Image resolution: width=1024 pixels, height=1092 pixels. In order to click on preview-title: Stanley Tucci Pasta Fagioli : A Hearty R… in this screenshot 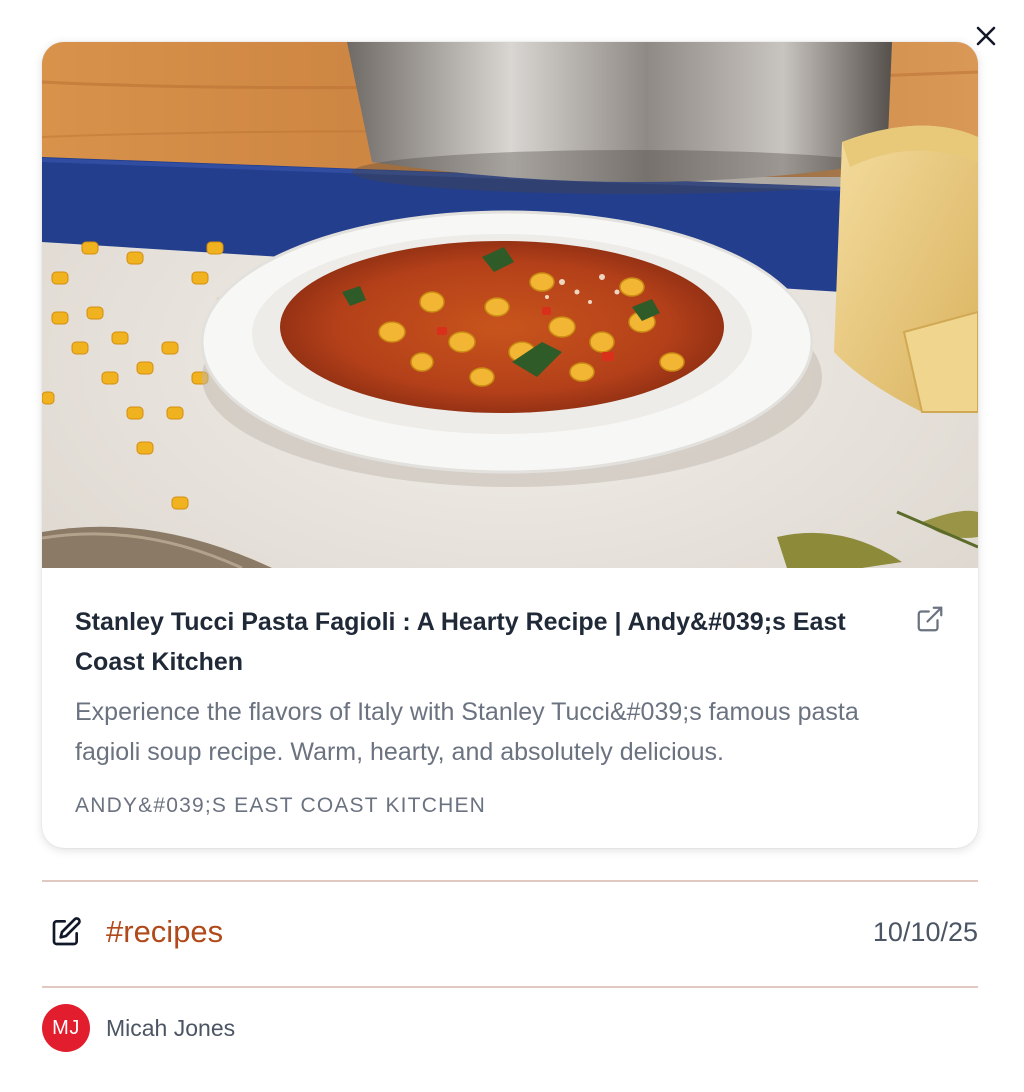, I will do `click(480, 642)`.